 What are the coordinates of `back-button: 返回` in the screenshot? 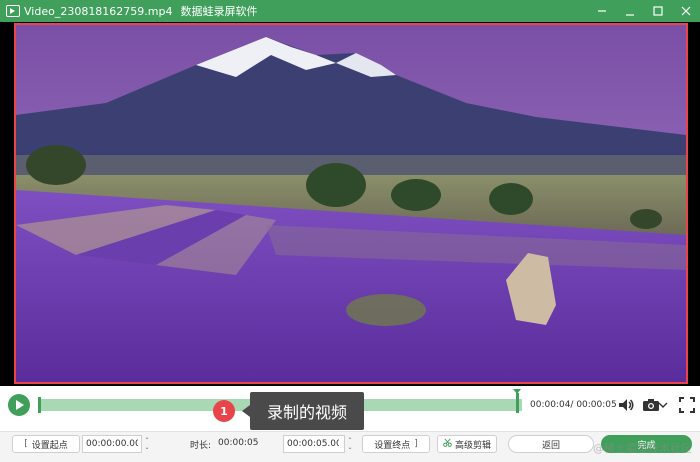 It's located at (551, 444).